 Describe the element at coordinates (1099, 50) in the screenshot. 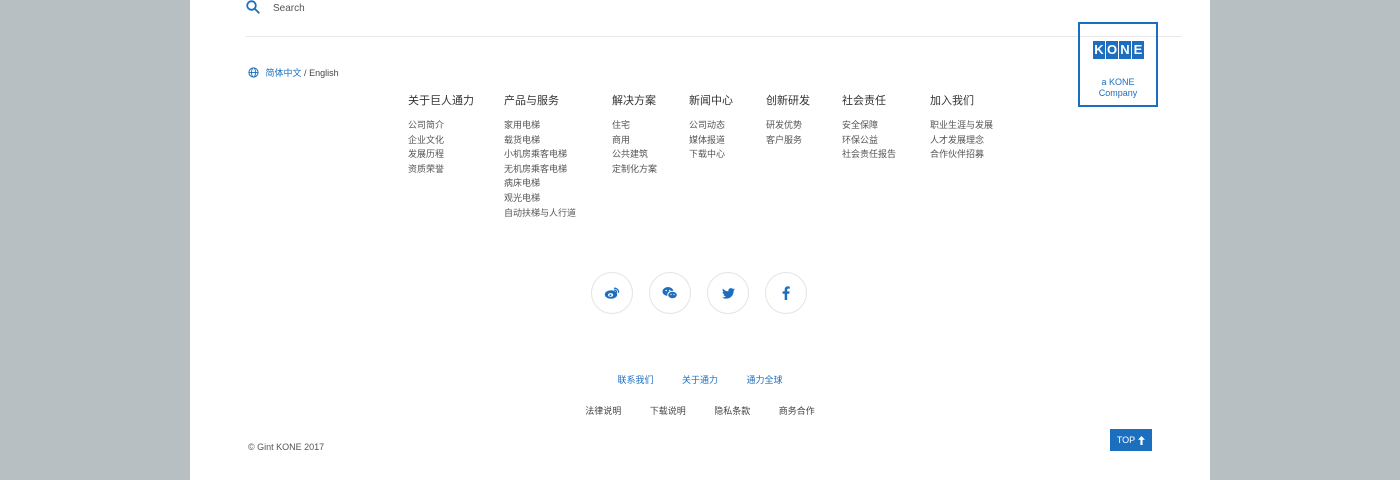

I see `logo-letter: K` at that location.